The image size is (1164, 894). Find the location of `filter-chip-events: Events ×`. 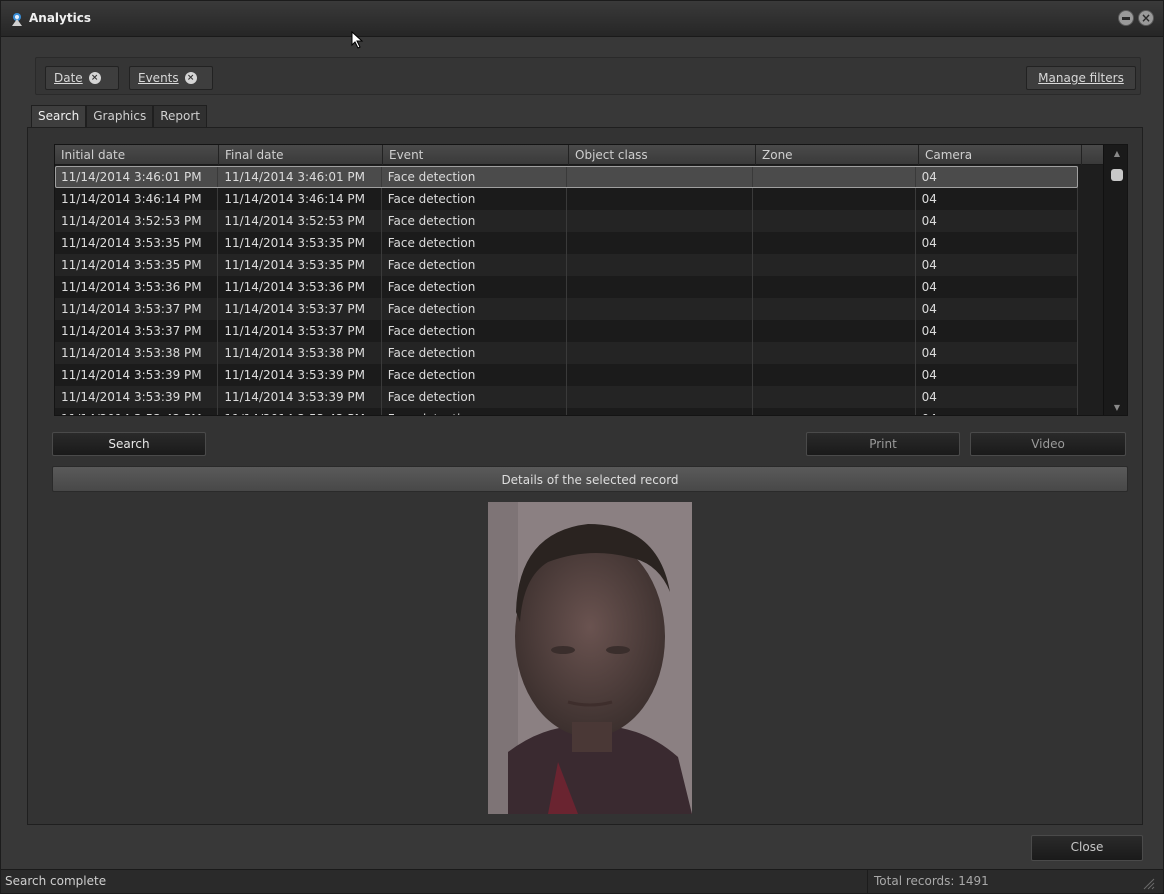

filter-chip-events: Events × is located at coordinates (171, 78).